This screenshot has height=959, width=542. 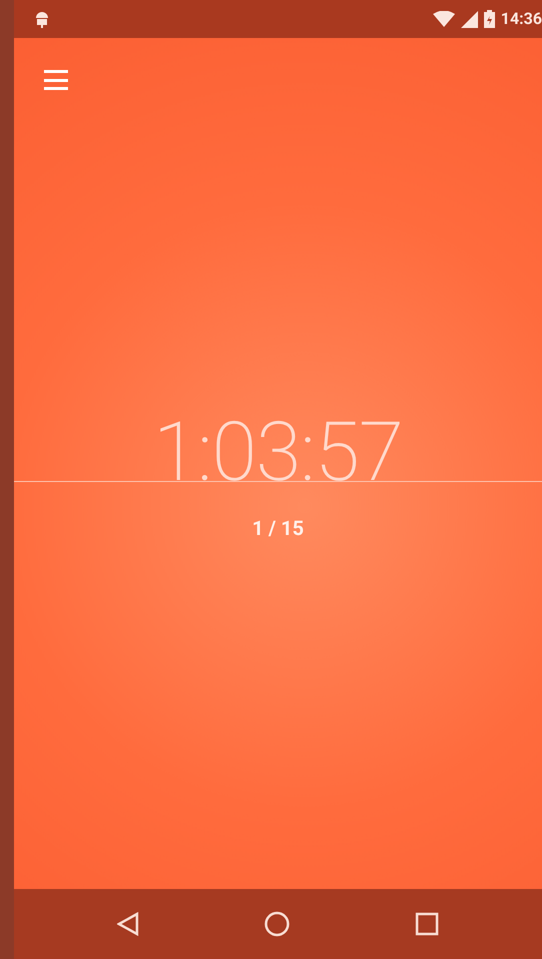 I want to click on recents-button, so click(x=427, y=924).